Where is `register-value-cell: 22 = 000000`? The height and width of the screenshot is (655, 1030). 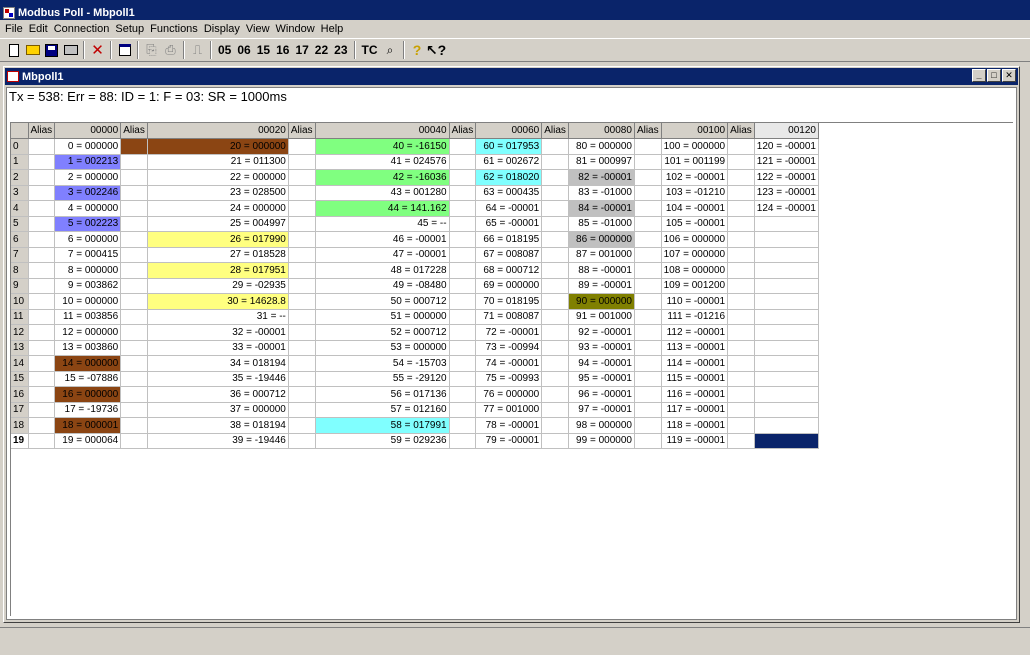
register-value-cell: 22 = 000000 is located at coordinates (218, 177).